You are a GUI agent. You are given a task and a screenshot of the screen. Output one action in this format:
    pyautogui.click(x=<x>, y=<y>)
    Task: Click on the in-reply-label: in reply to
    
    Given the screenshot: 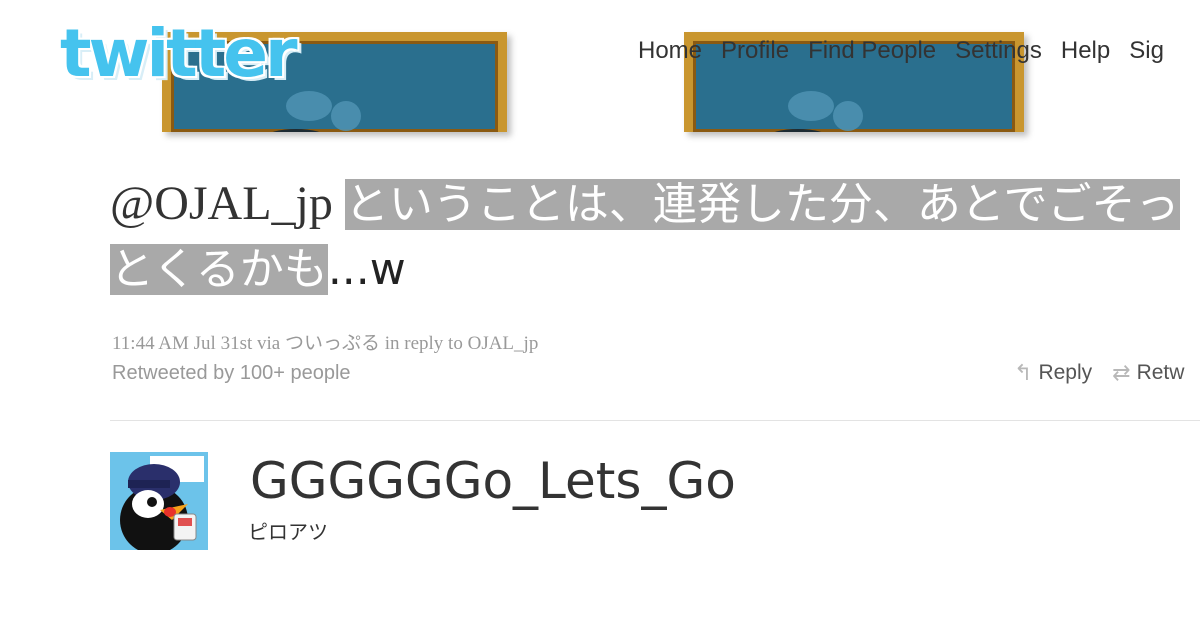 What is the action you would take?
    pyautogui.click(x=423, y=343)
    